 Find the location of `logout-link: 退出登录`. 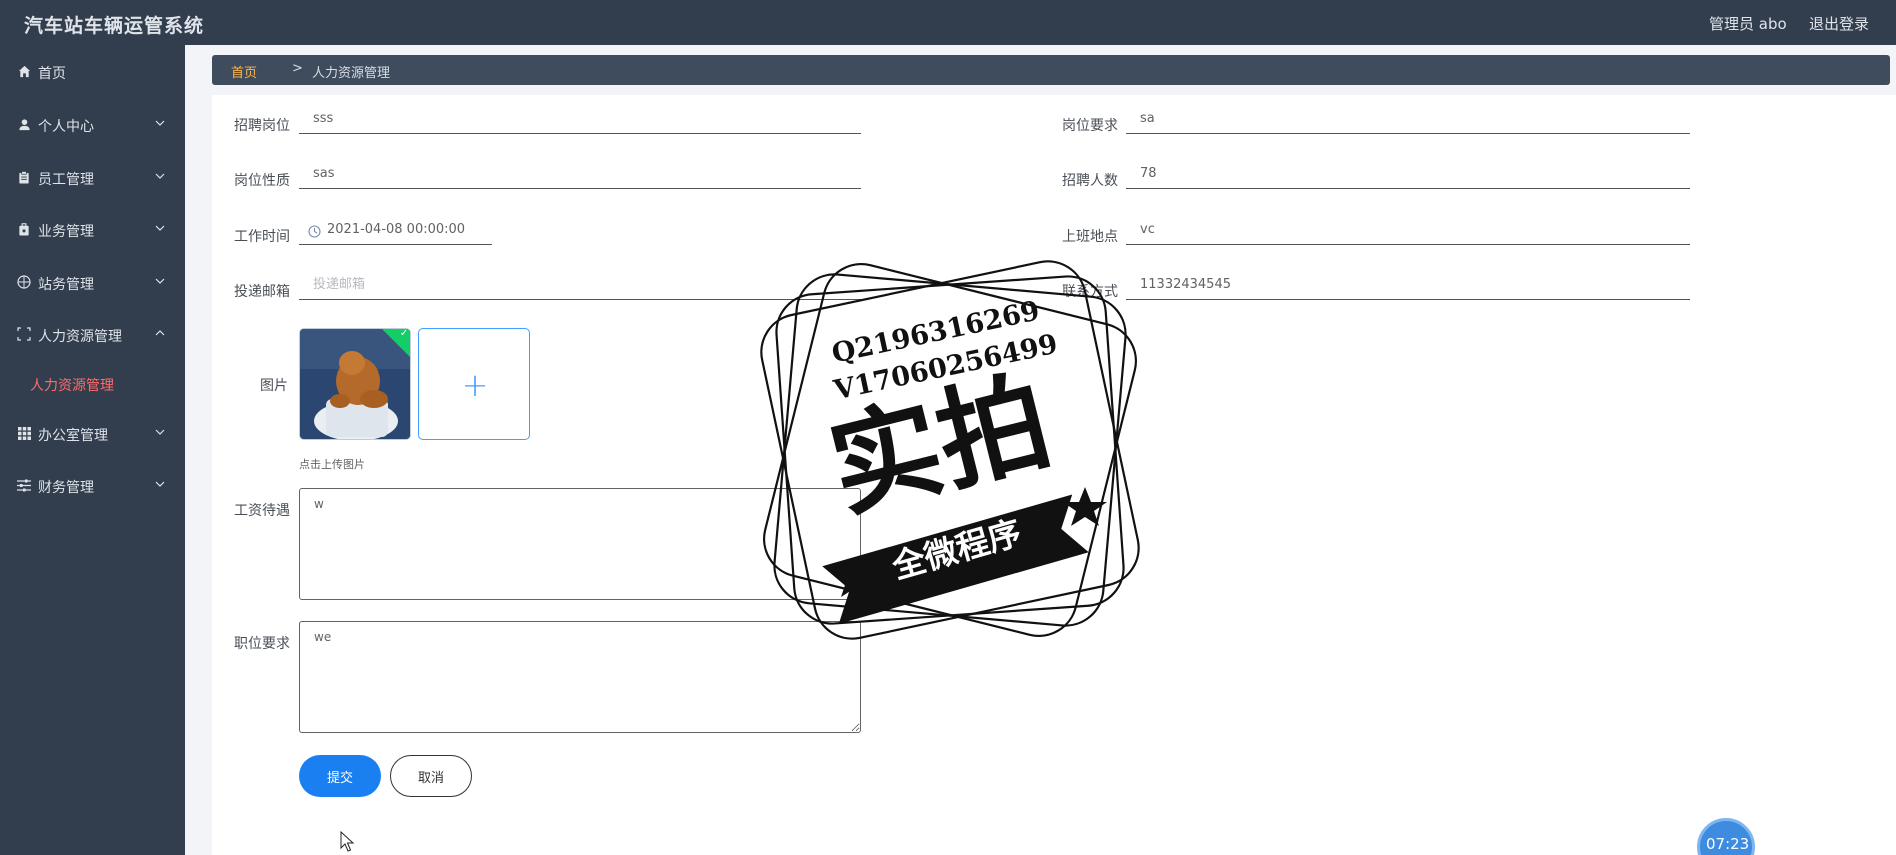

logout-link: 退出登录 is located at coordinates (1839, 23).